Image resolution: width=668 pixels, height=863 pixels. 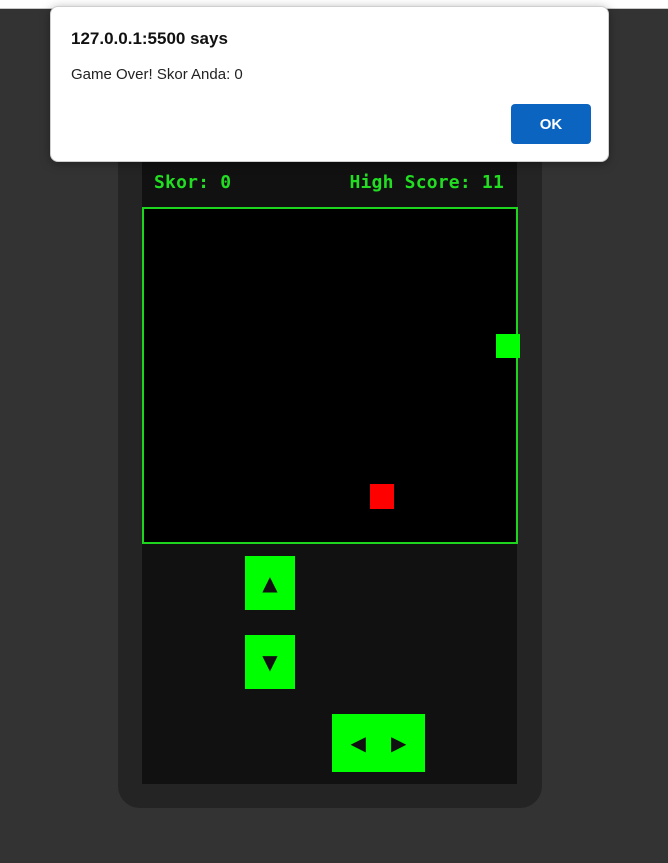 I want to click on food-item, so click(x=382, y=496).